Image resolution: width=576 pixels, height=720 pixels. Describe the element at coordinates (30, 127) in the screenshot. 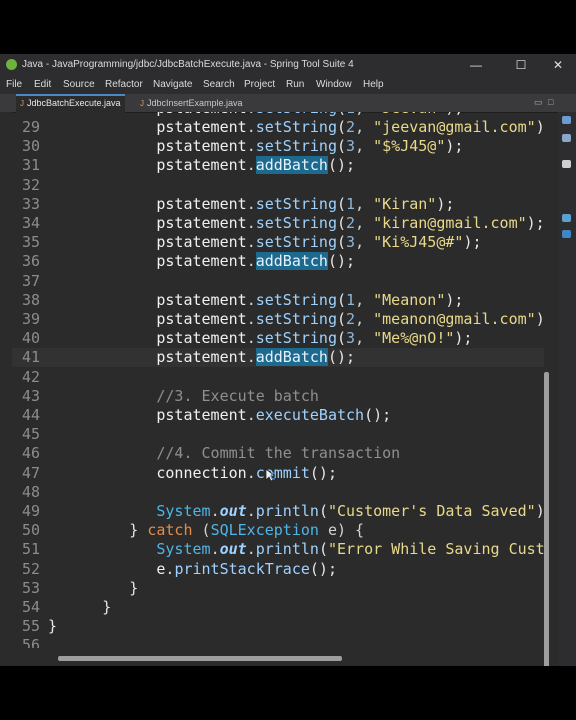

I see `line-number: 29` at that location.